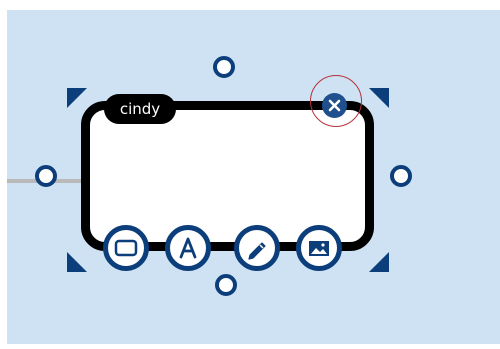  Describe the element at coordinates (379, 262) in the screenshot. I see `resize-handle-bottom-right` at that location.